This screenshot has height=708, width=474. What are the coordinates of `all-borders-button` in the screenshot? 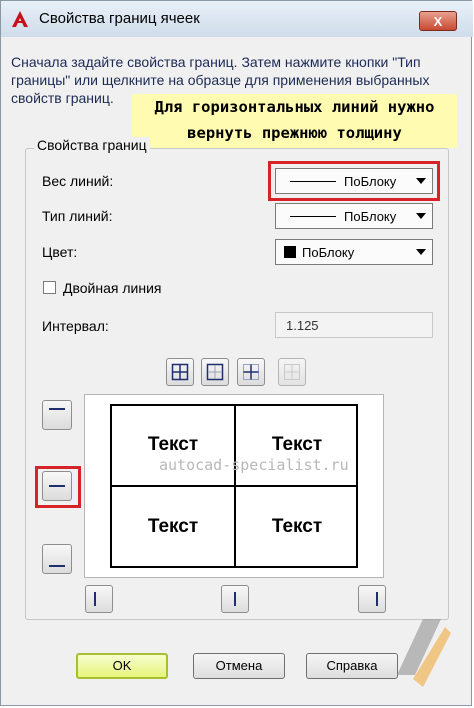 It's located at (180, 372).